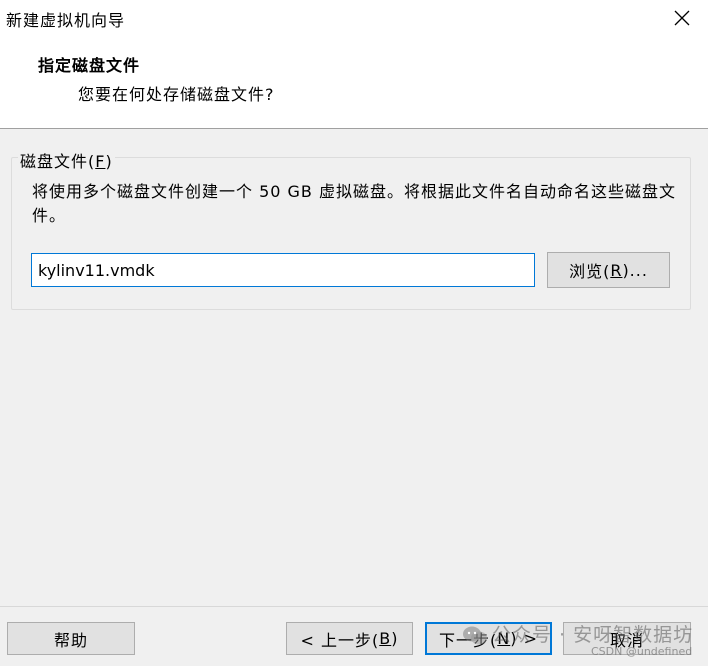 Image resolution: width=708 pixels, height=666 pixels. Describe the element at coordinates (616, 270) in the screenshot. I see `browse-key: R` at that location.